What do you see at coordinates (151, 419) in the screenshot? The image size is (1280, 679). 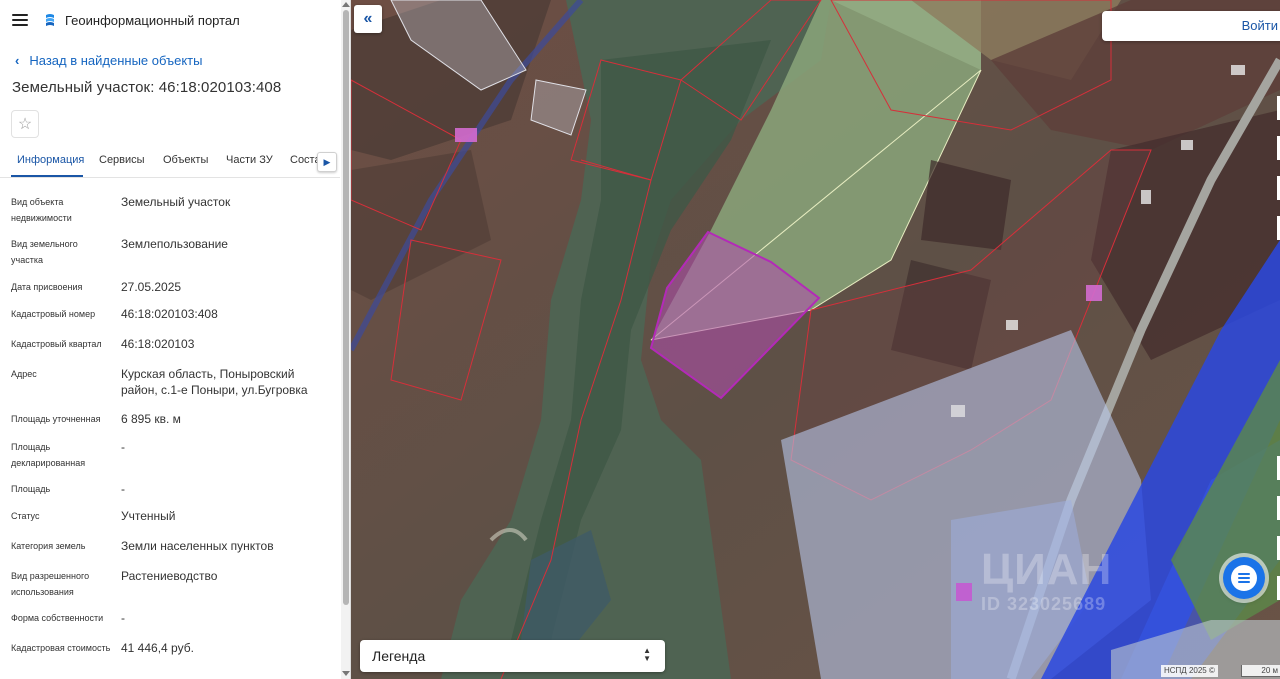 I see `info-value: 6 895 кв. м` at bounding box center [151, 419].